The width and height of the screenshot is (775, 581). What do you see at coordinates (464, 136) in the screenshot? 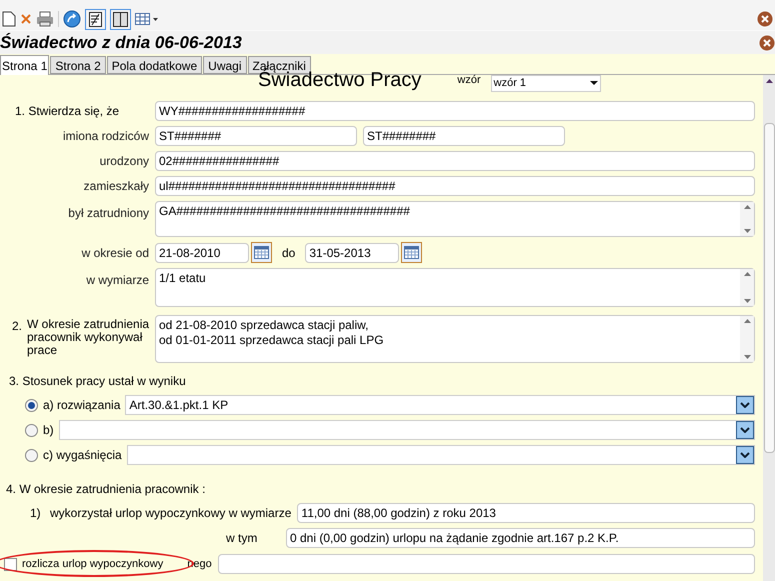
I see `text-field: ST########` at bounding box center [464, 136].